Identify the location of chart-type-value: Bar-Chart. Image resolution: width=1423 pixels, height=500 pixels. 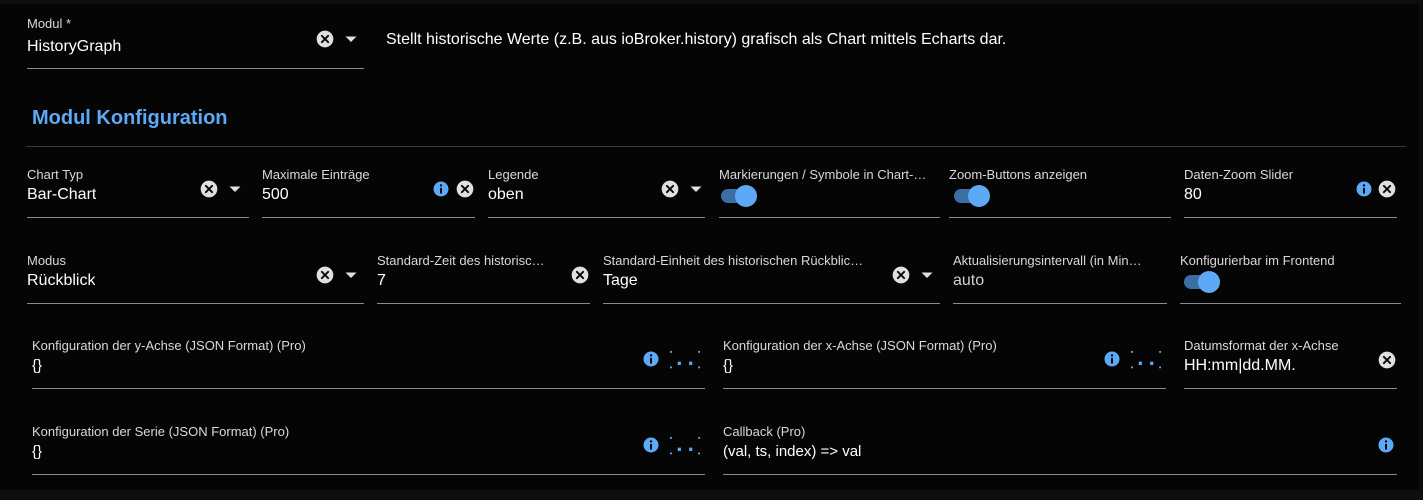
(62, 194).